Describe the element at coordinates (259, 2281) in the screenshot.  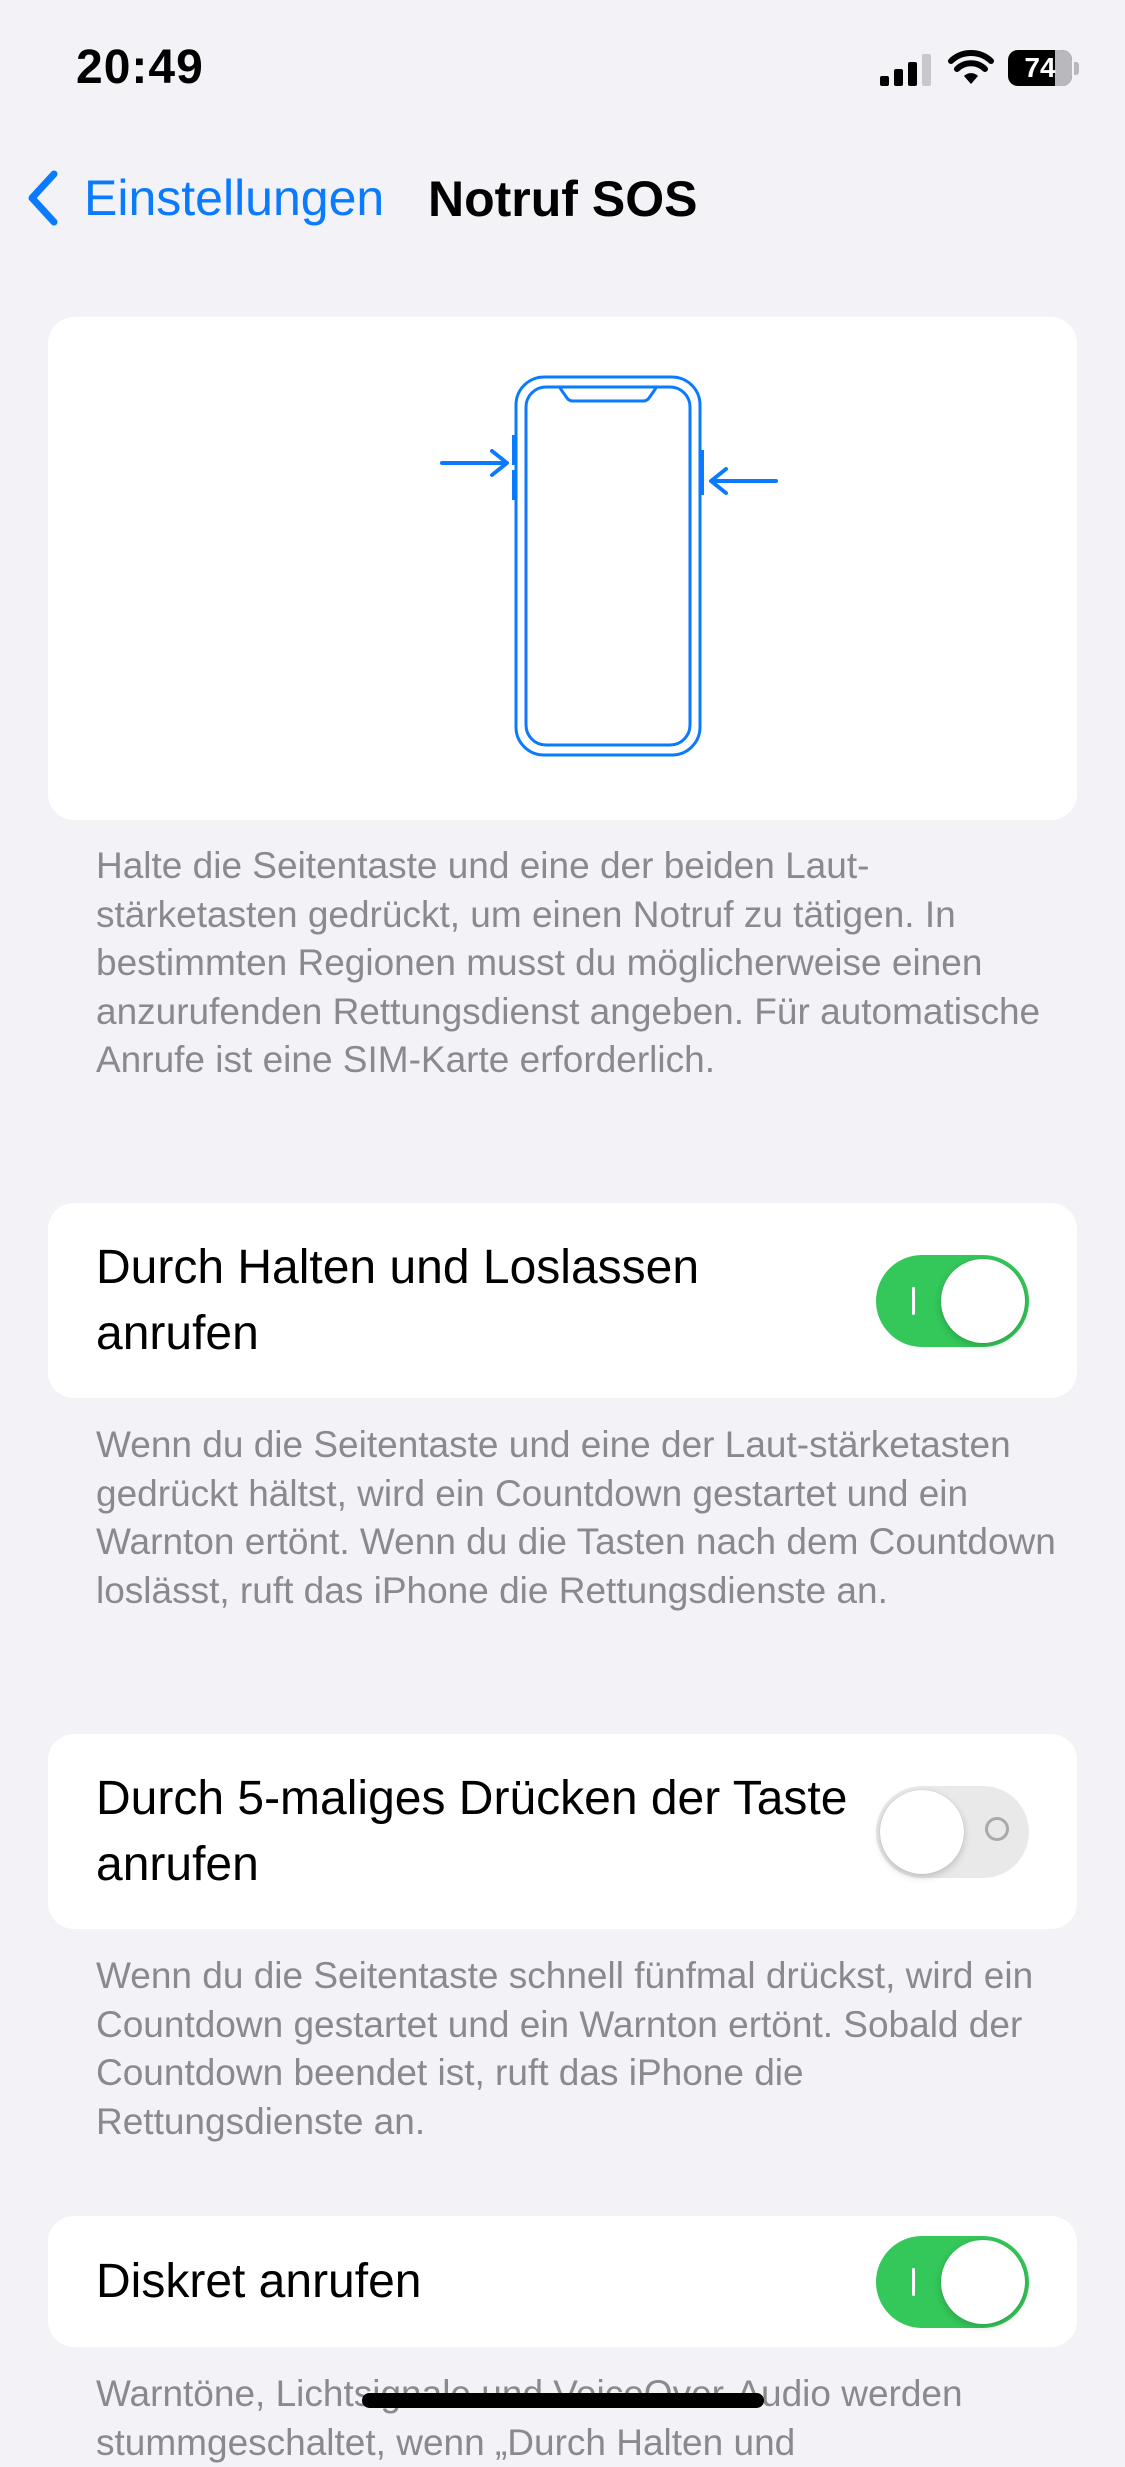
I see `setting-label: Diskret anrufen` at that location.